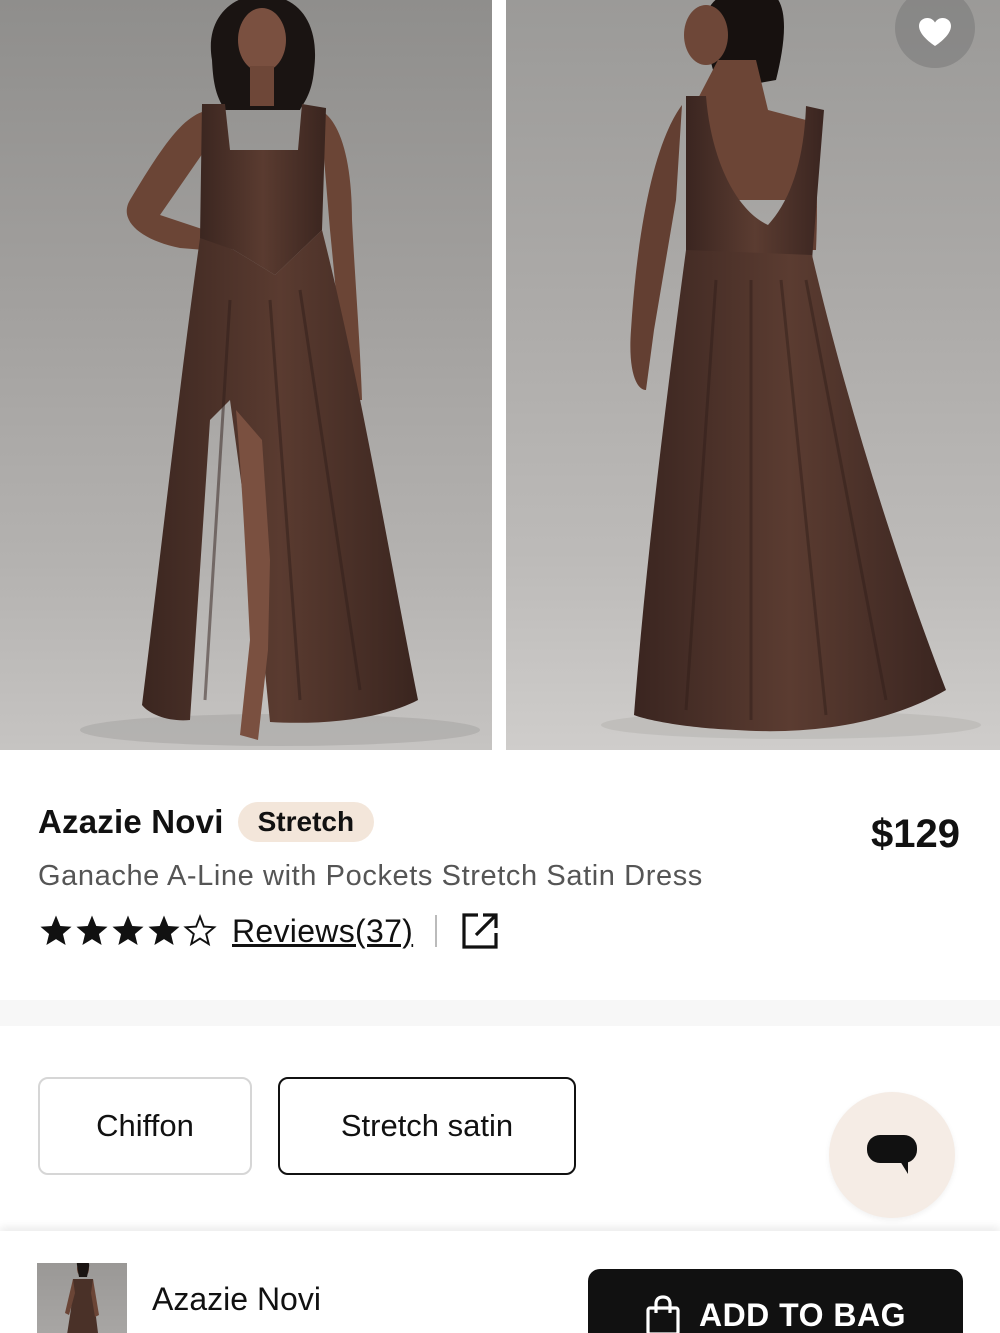 This screenshot has height=1333, width=1000. Describe the element at coordinates (82, 1298) in the screenshot. I see `product-thumbnail` at that location.